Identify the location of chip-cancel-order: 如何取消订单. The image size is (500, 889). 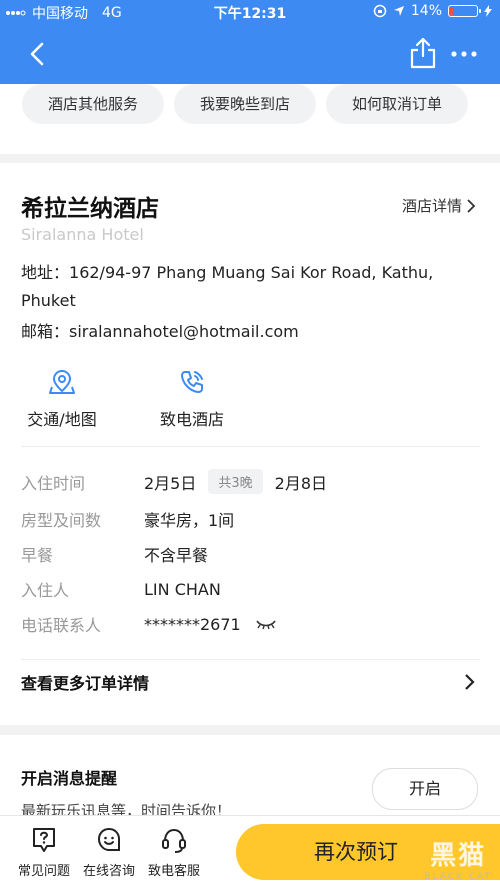
(397, 104).